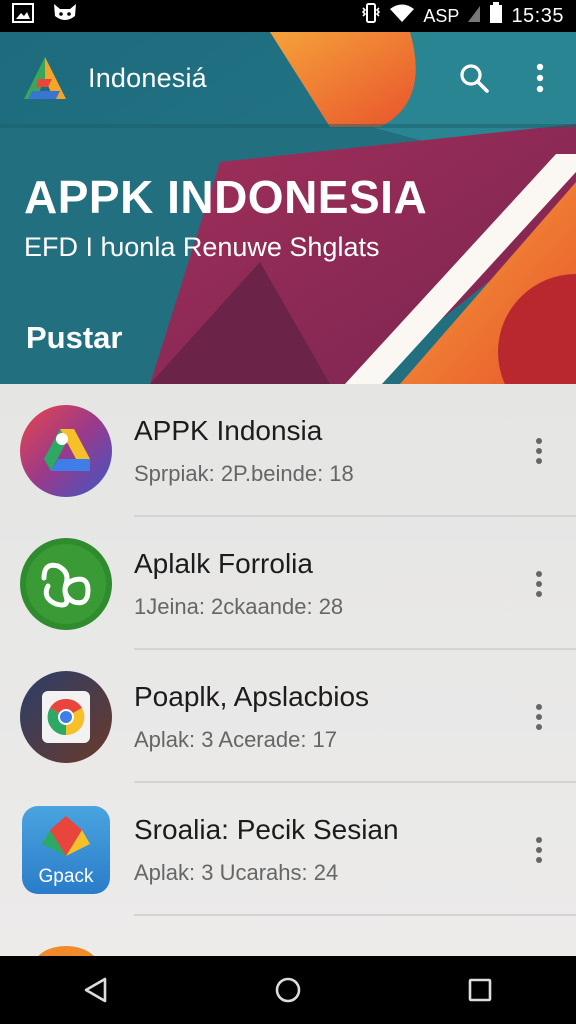 The height and width of the screenshot is (1024, 576). I want to click on list-item-subtitle: Aplak: 3 Ucarahs: 24, so click(236, 872).